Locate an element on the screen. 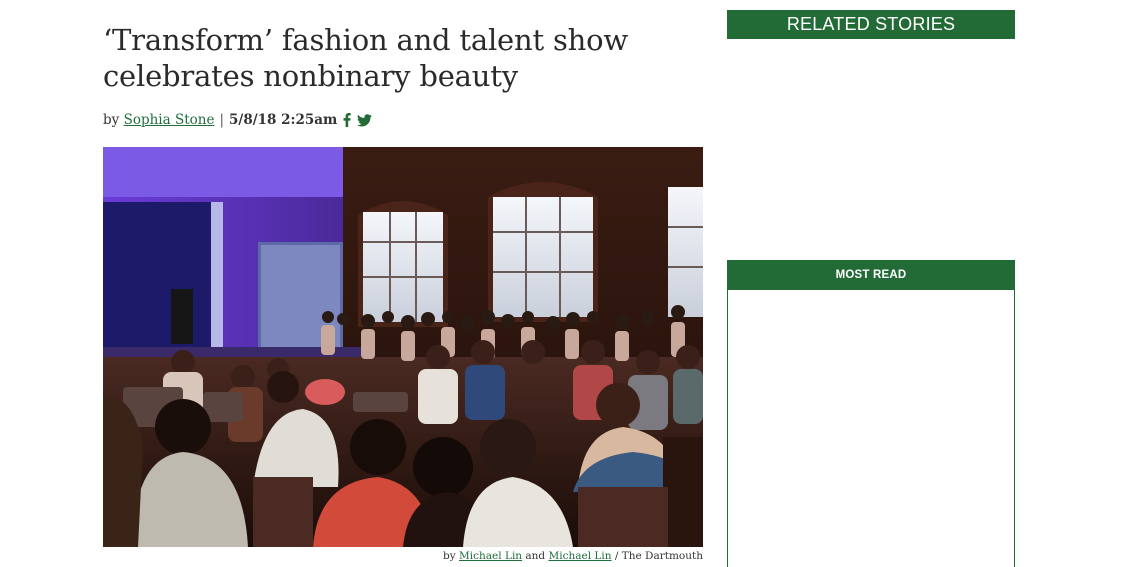 The width and height of the screenshot is (1145, 567). photographer-link-1: Michael Lin is located at coordinates (490, 556).